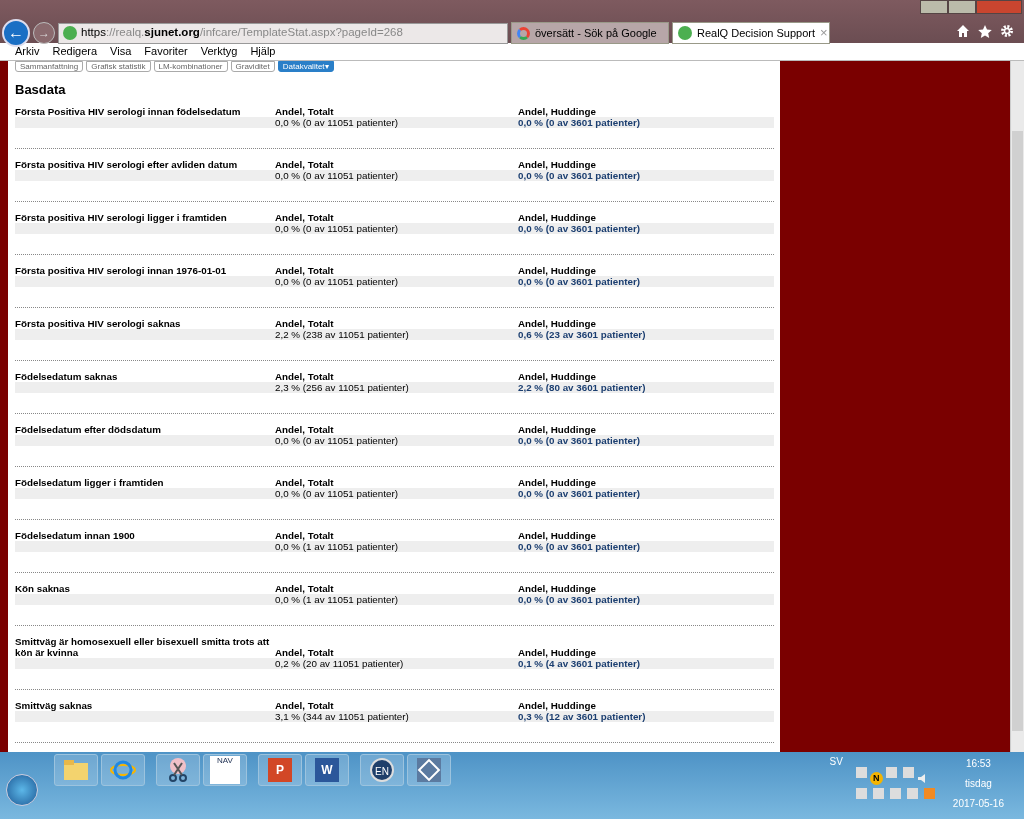 This screenshot has width=1024, height=819. I want to click on check-title: Första positiva HIV serologi ligger i framtiden, so click(121, 217).